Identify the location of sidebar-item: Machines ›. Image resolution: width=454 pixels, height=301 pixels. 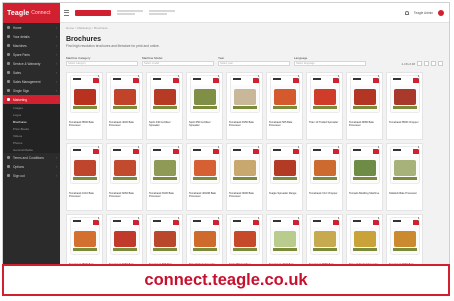
(31, 45).